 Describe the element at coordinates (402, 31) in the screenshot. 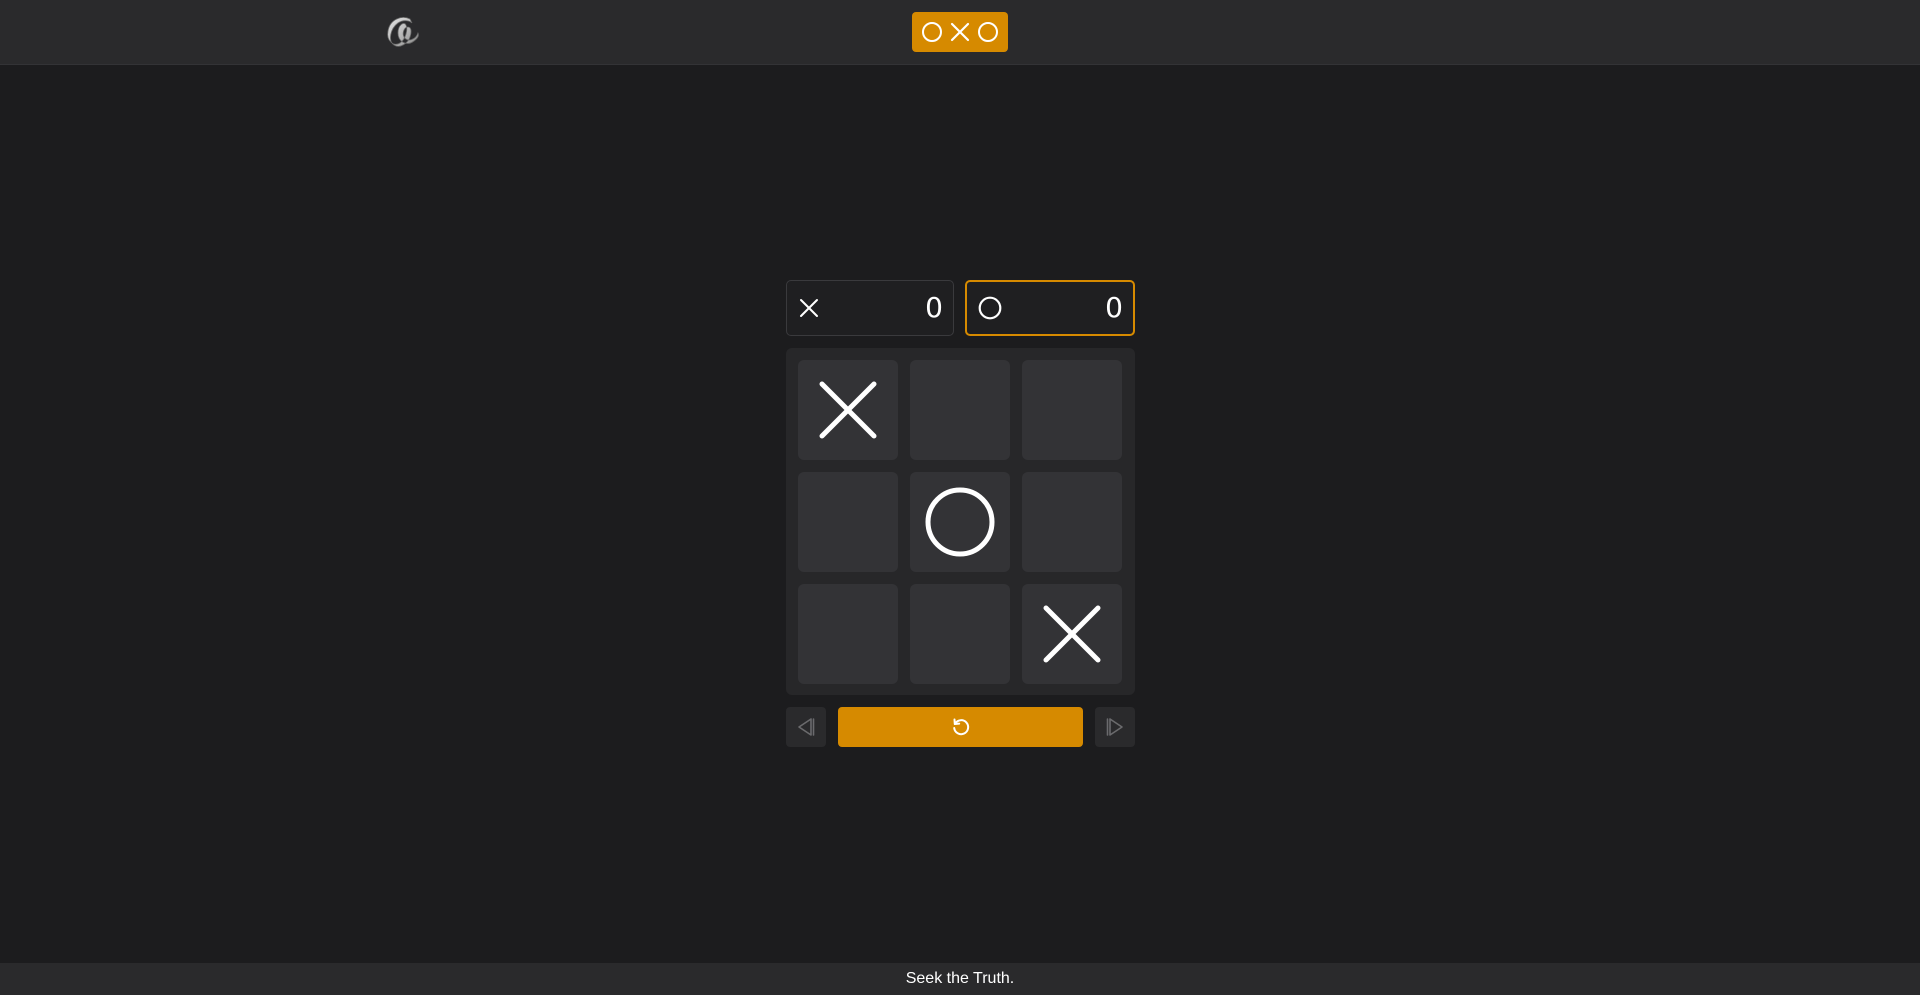

I see `ampersand-logo-icon` at that location.